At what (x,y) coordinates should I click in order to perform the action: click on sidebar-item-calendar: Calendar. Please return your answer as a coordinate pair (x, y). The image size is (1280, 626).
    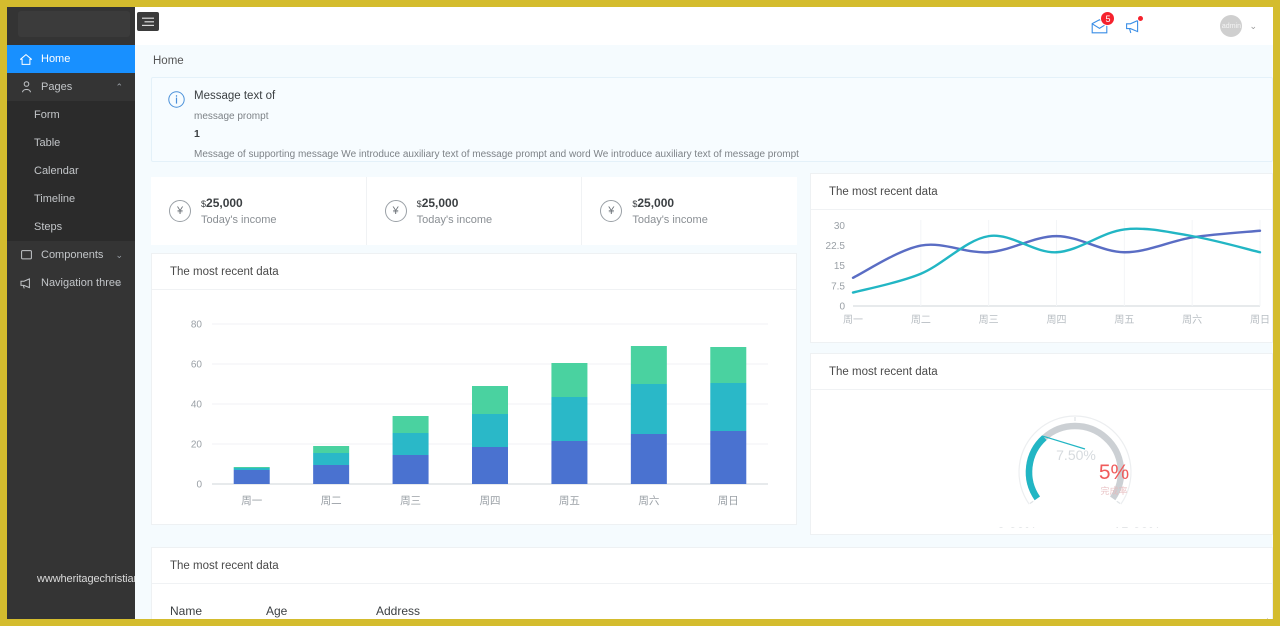
    Looking at the image, I should click on (71, 171).